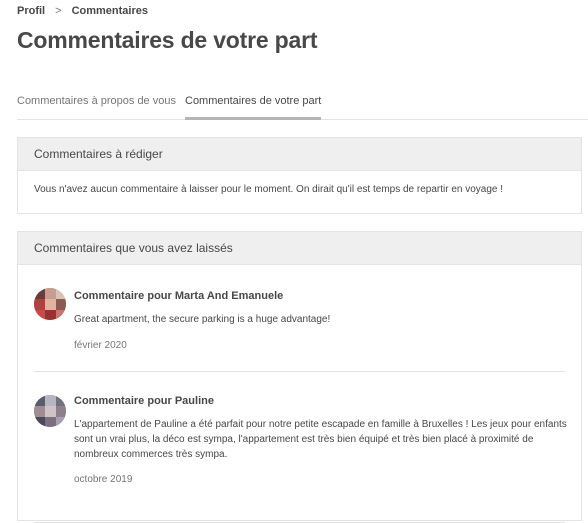  I want to click on breadcrumb-current: Commentaires, so click(109, 11).